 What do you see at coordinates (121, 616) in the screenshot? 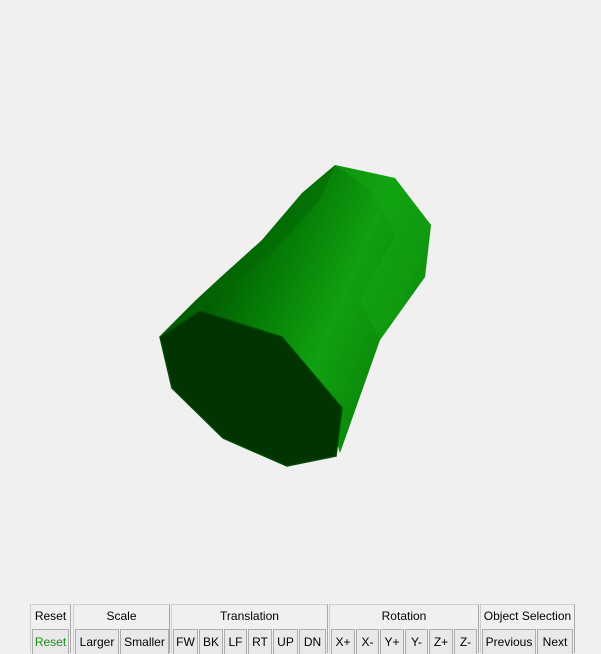
I see `scale-group-title: Scale` at bounding box center [121, 616].